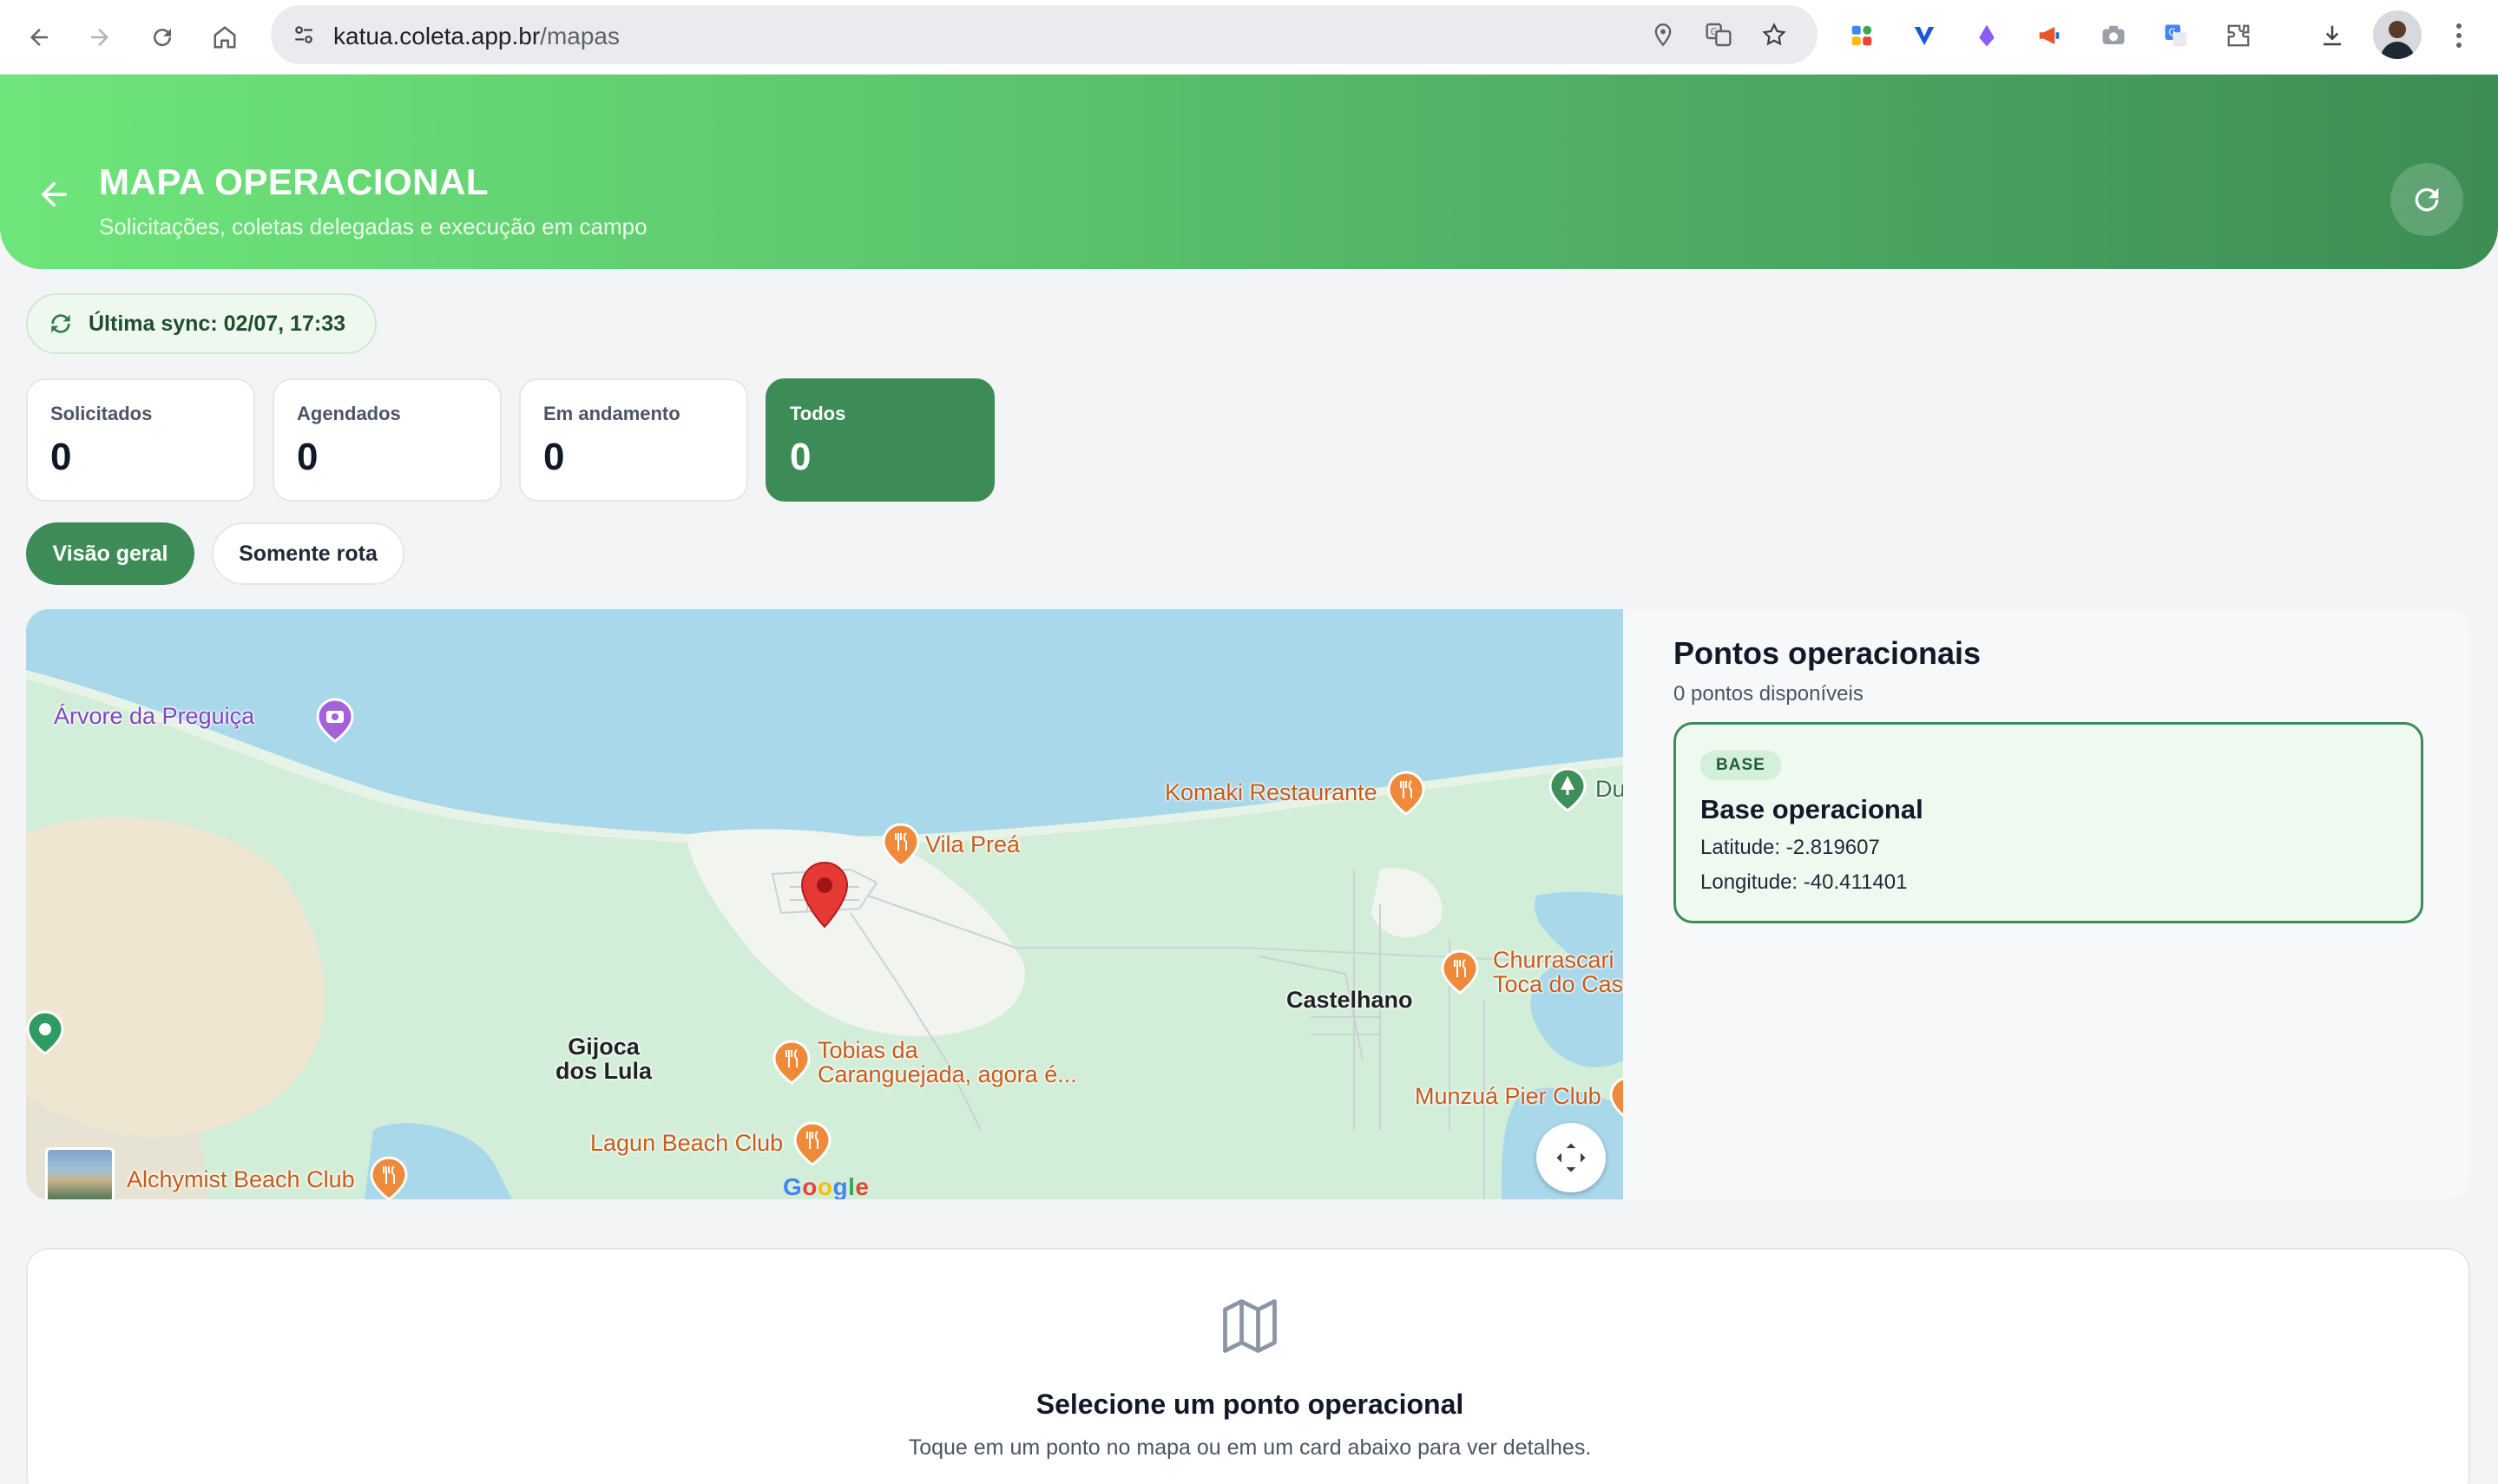  I want to click on map-icon, so click(1250, 1326).